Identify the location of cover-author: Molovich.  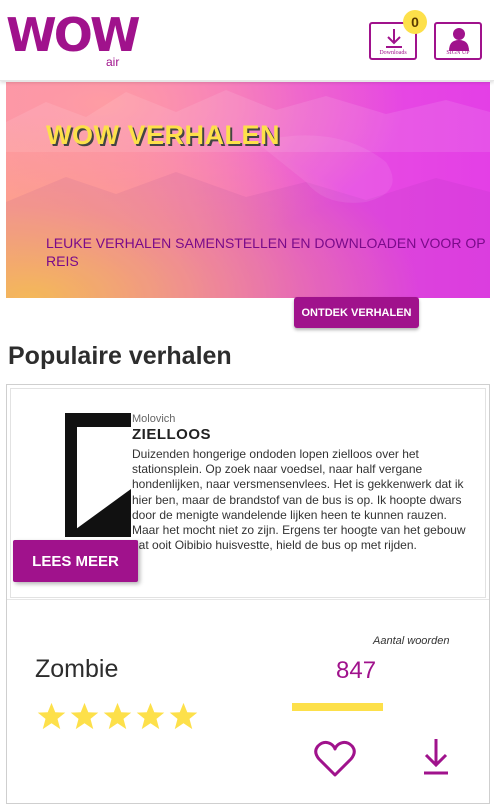
(154, 419).